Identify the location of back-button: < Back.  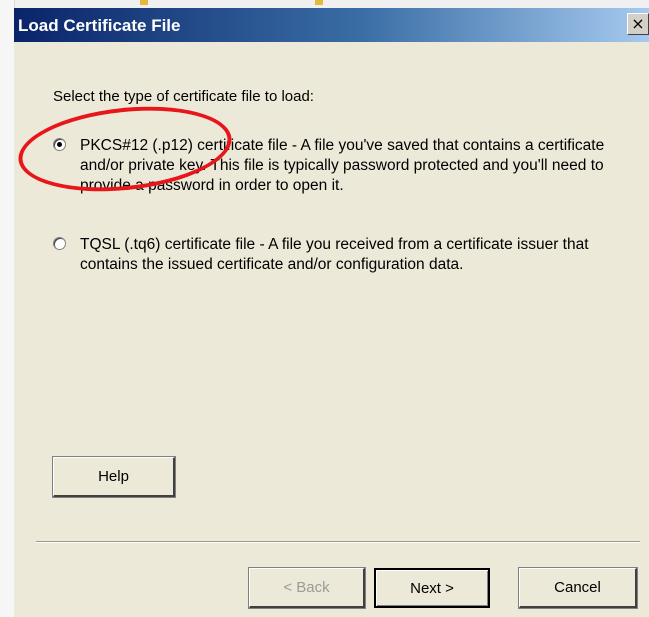
(307, 588).